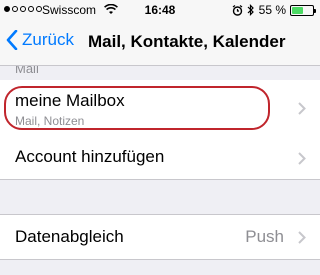 This screenshot has width=320, height=275. Describe the element at coordinates (27, 71) in the screenshot. I see `section-label-mail: Mail` at that location.